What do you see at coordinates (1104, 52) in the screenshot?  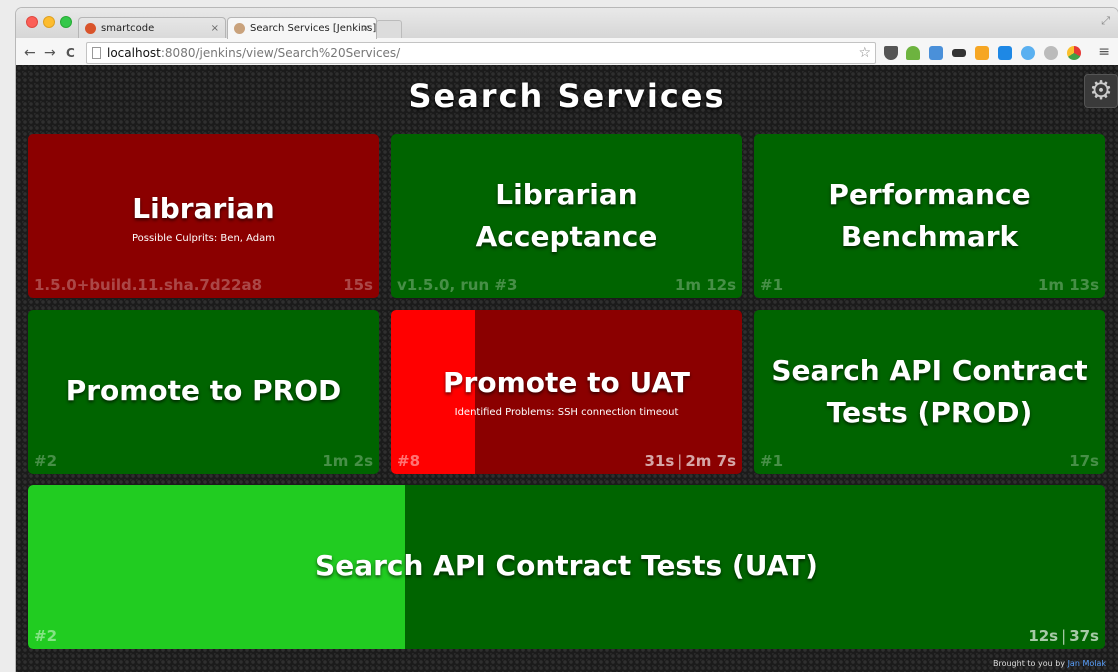 I see `menu-icon: ≡` at bounding box center [1104, 52].